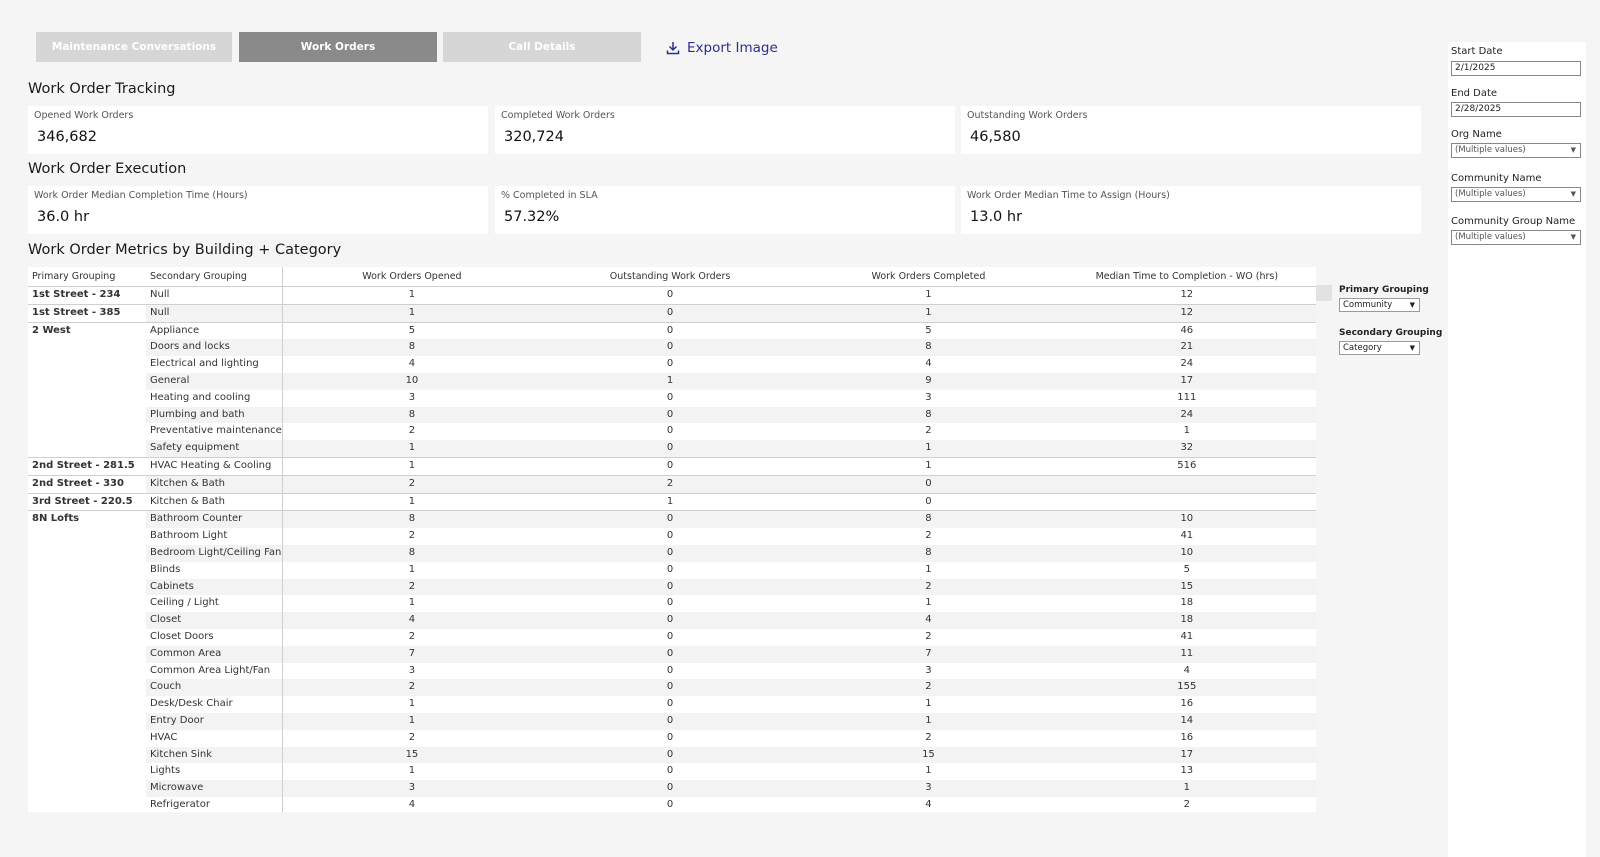 Image resolution: width=1600 pixels, height=857 pixels. Describe the element at coordinates (1516, 109) in the screenshot. I see `end-date-input: 2/28/2025` at that location.